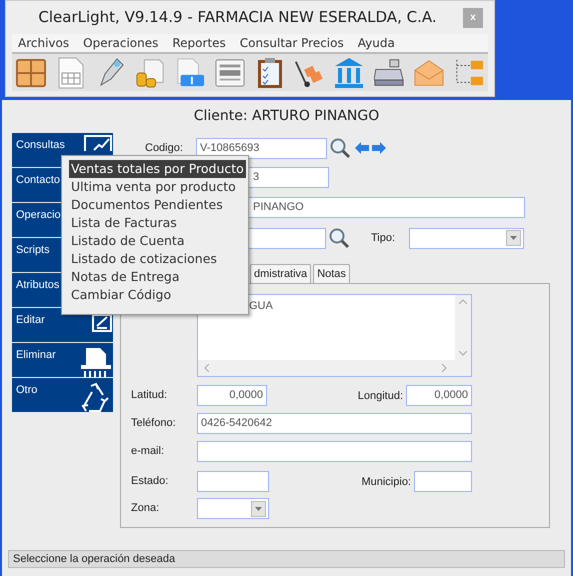 This screenshot has width=573, height=576. Describe the element at coordinates (380, 396) in the screenshot. I see `field-label: Longitud:` at that location.